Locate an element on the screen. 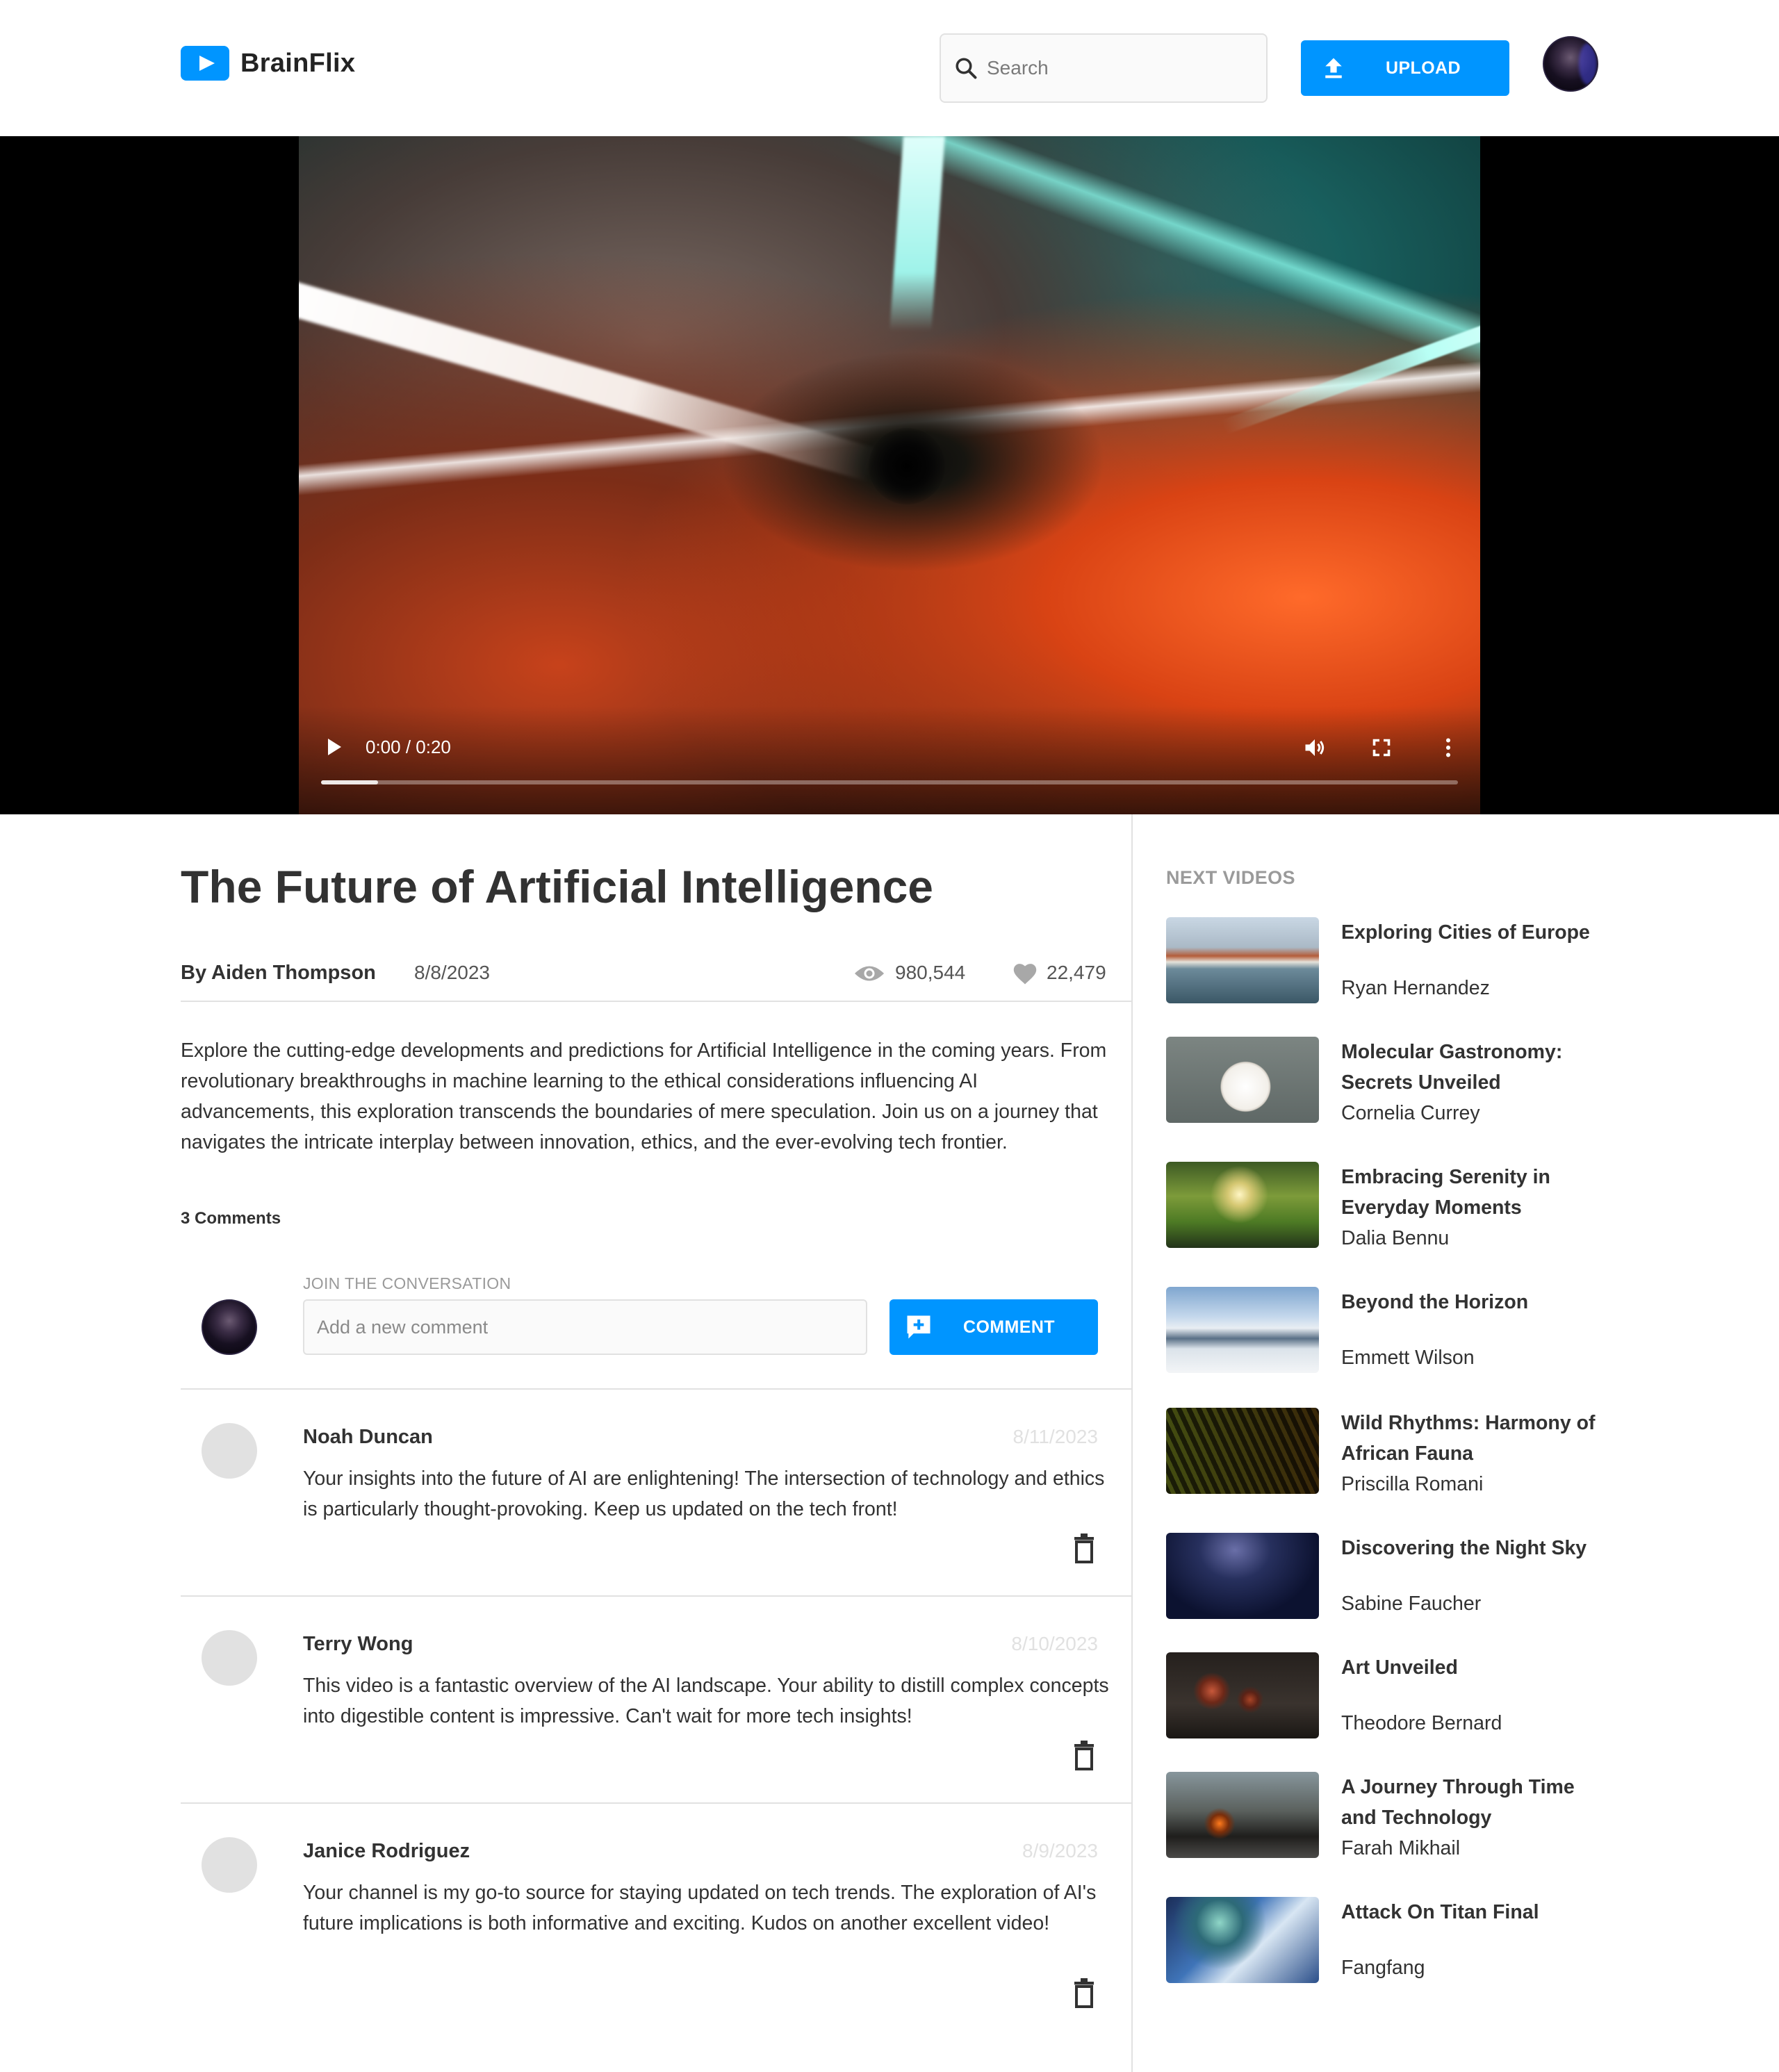  add-comment-icon is located at coordinates (919, 1327).